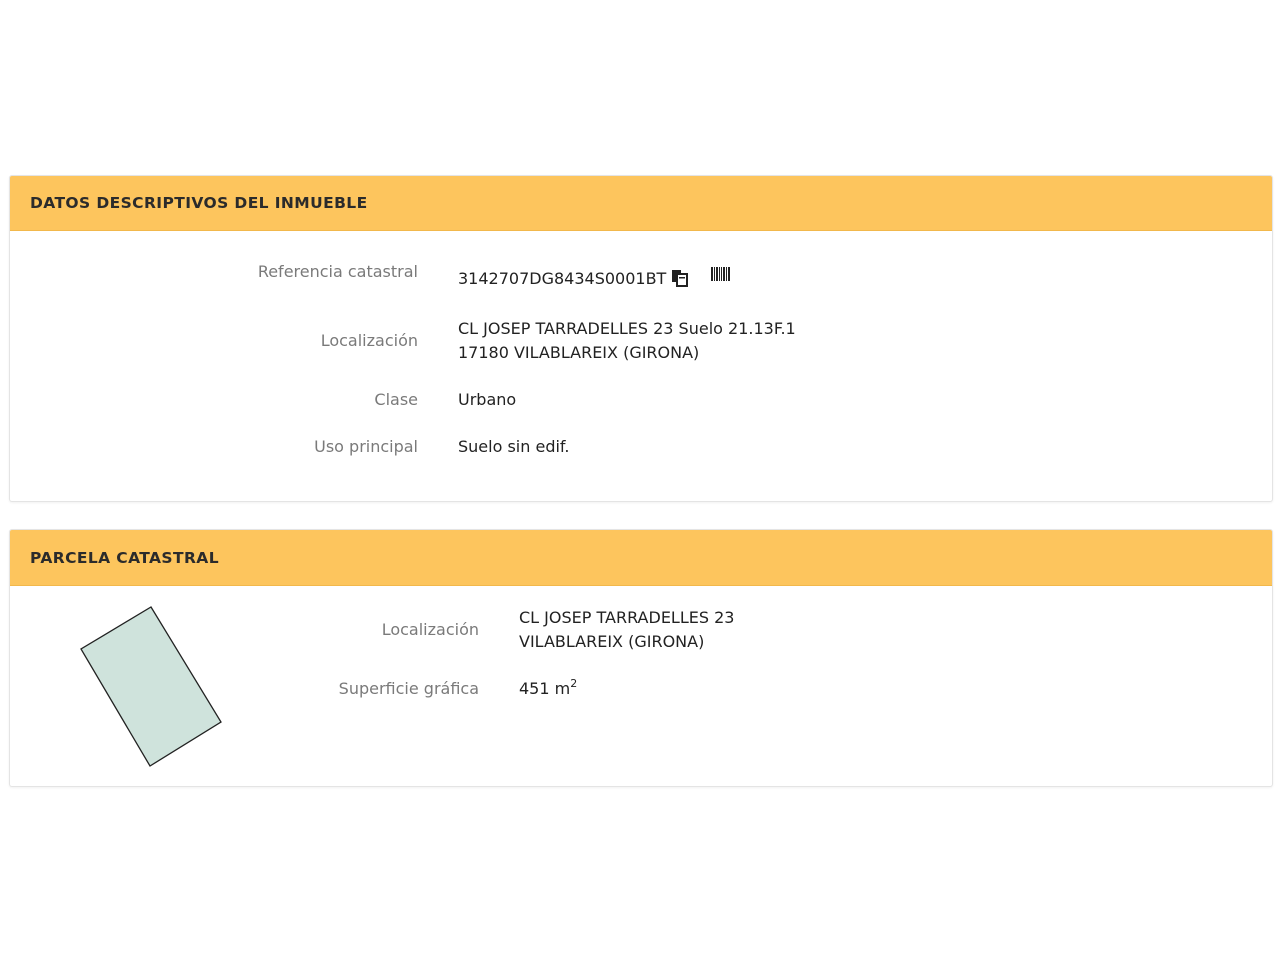 The width and height of the screenshot is (1280, 960). I want to click on uso-value: Suelo sin edif., so click(514, 446).